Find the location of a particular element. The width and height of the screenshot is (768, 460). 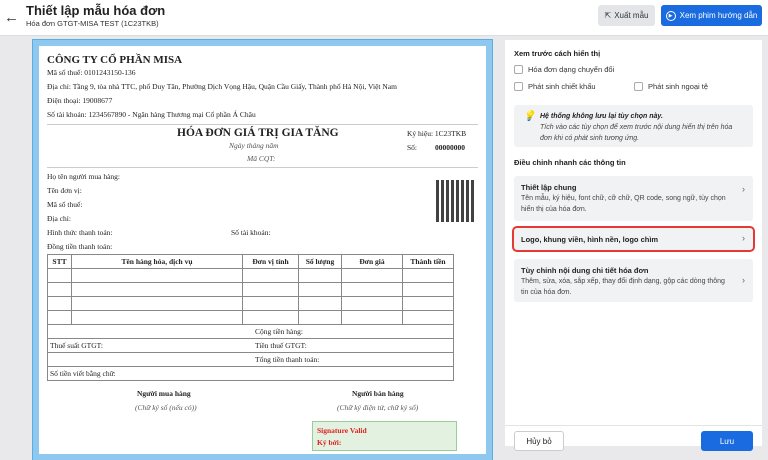

company-name: CÔNG TY CỔ PHẦN MISA is located at coordinates (115, 60).